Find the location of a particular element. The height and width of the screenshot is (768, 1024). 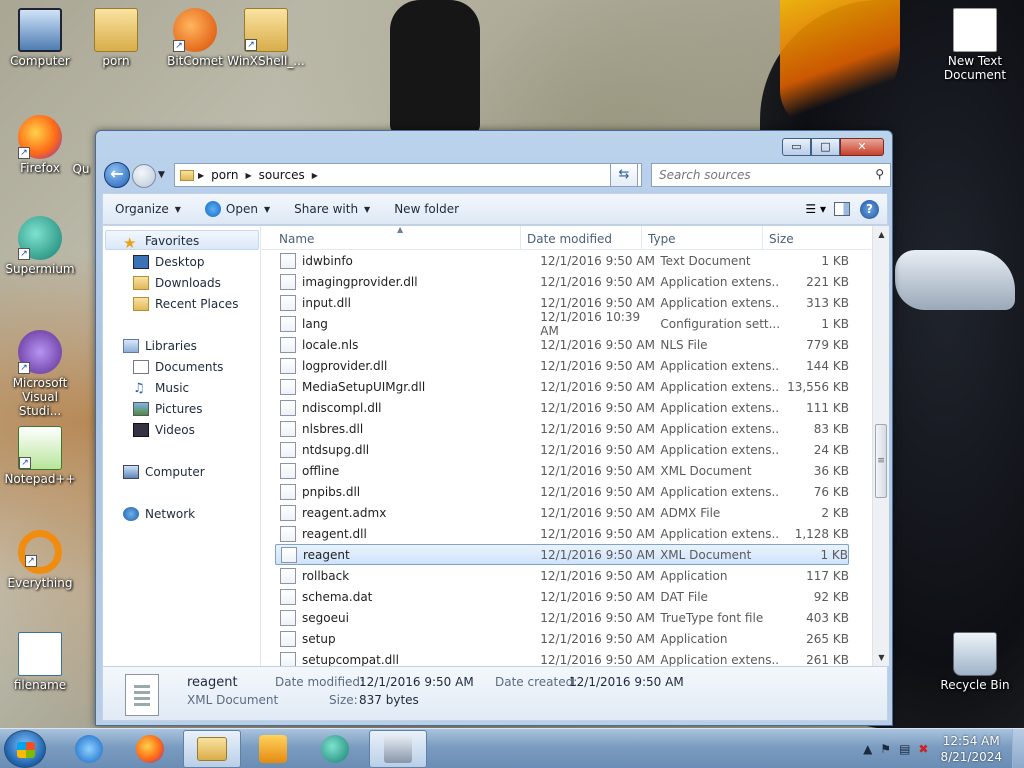

desktop-icon-label: New Text Document is located at coordinates (975, 68).